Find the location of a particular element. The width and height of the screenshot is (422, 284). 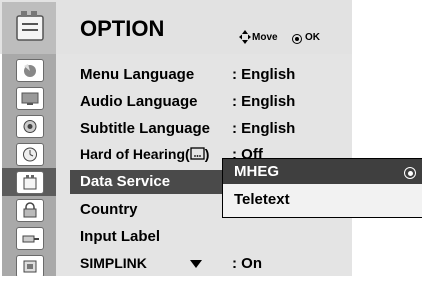

radio-dot is located at coordinates (410, 173).